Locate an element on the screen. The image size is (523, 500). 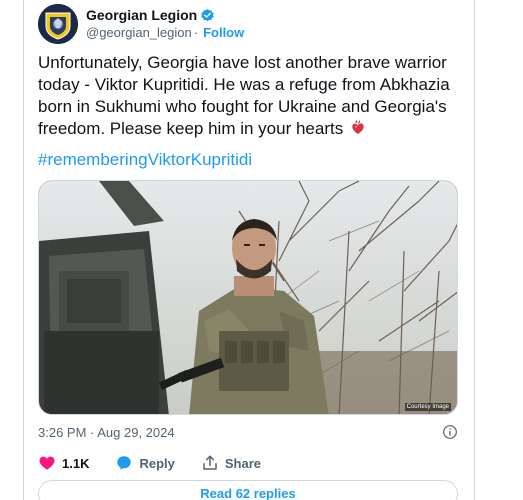
reply-label: Reply is located at coordinates (157, 463).